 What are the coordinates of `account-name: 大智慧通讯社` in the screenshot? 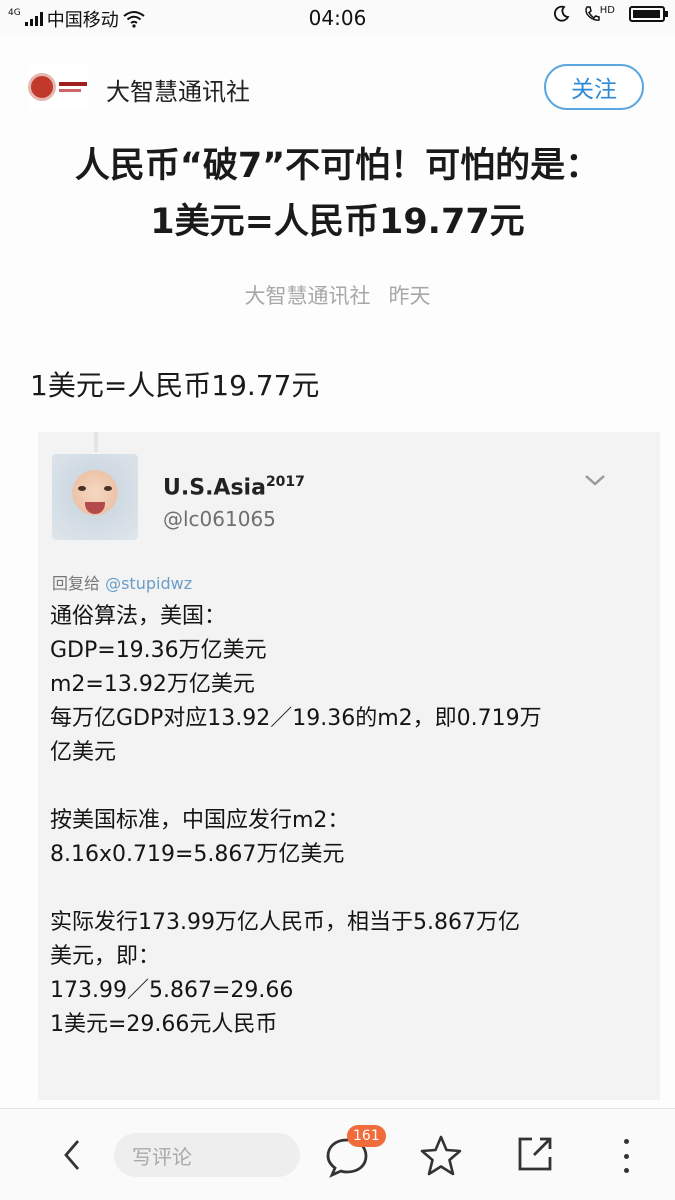 It's located at (178, 89).